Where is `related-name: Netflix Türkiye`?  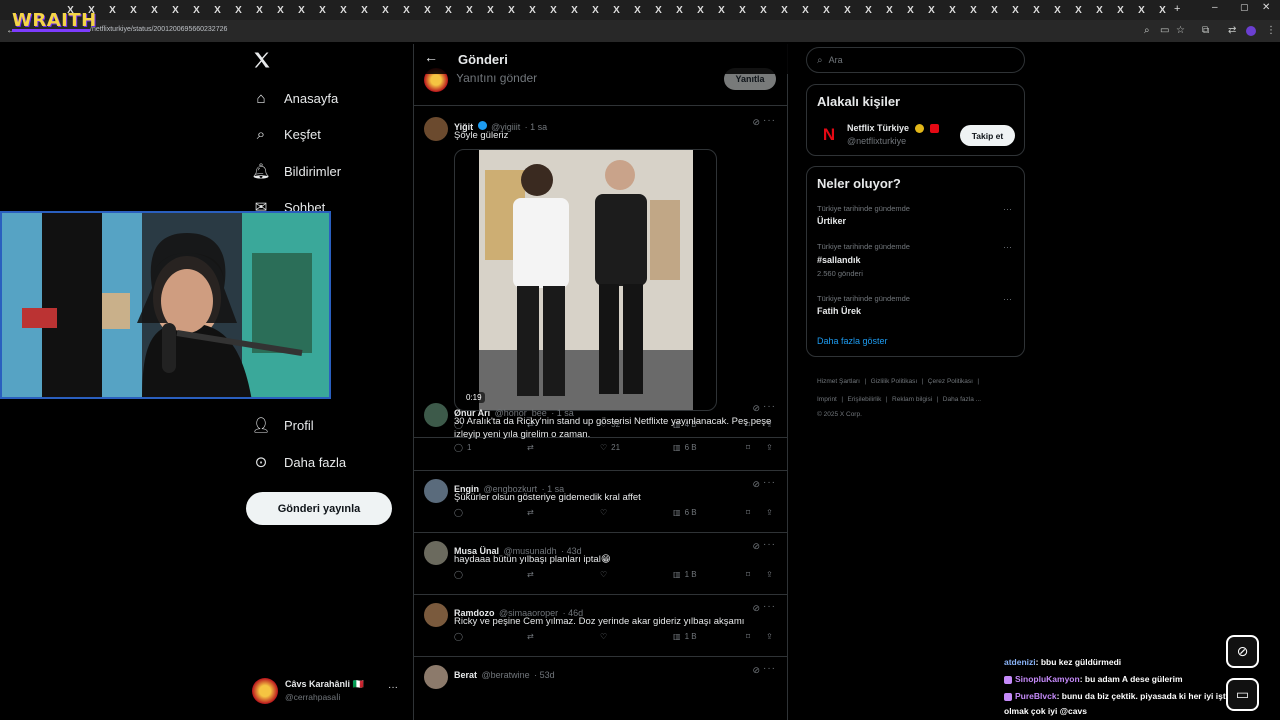 related-name: Netflix Türkiye is located at coordinates (878, 128).